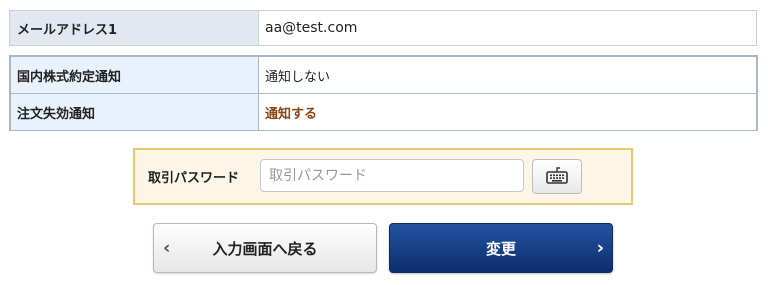 This screenshot has width=768, height=285. I want to click on submit-button-label: 変更, so click(500, 248).